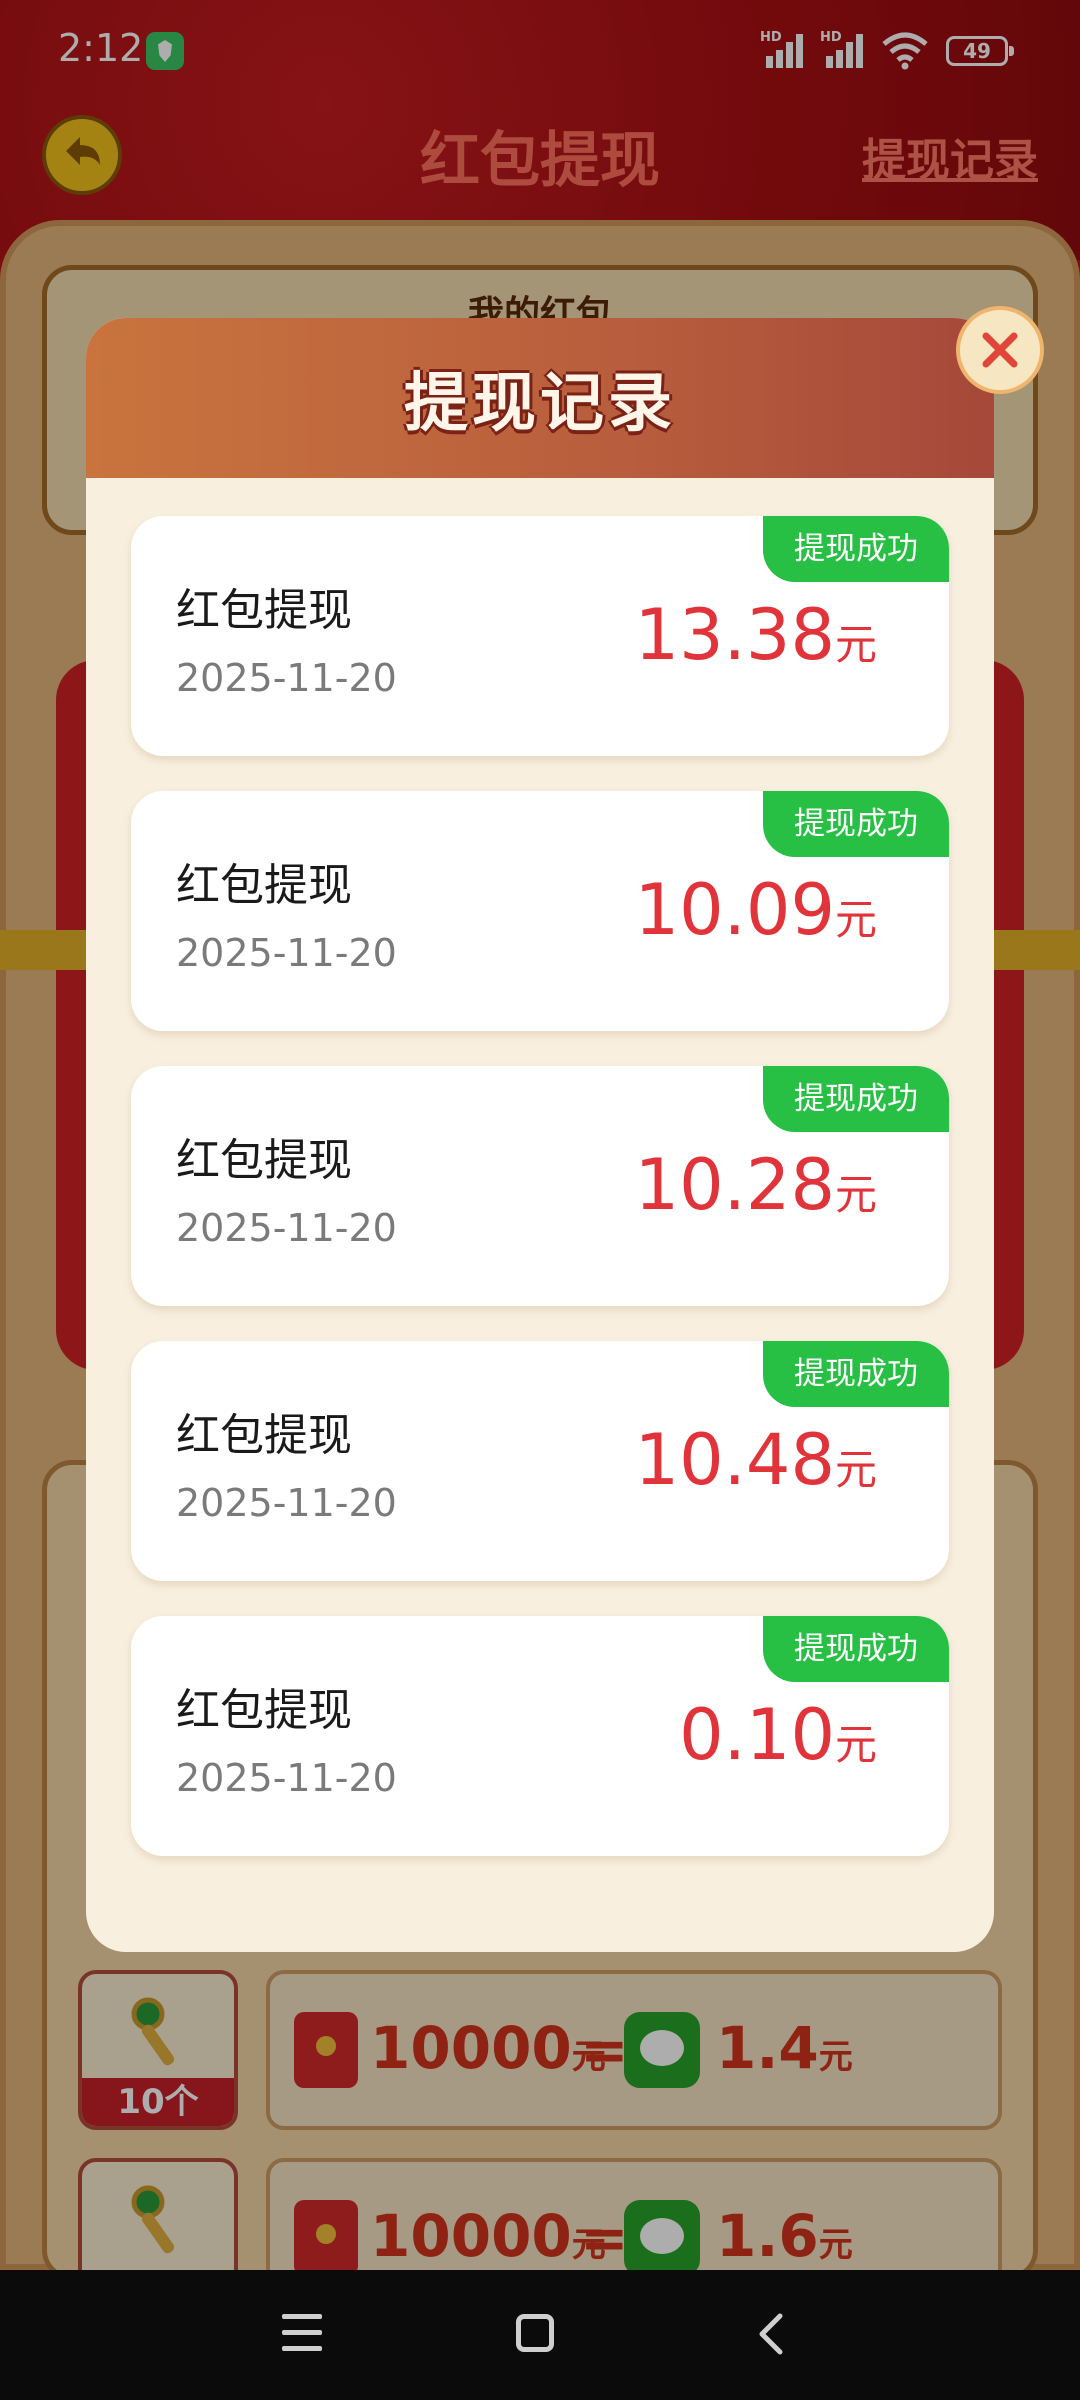 The width and height of the screenshot is (1080, 2400). What do you see at coordinates (535, 2333) in the screenshot?
I see `home-icon` at bounding box center [535, 2333].